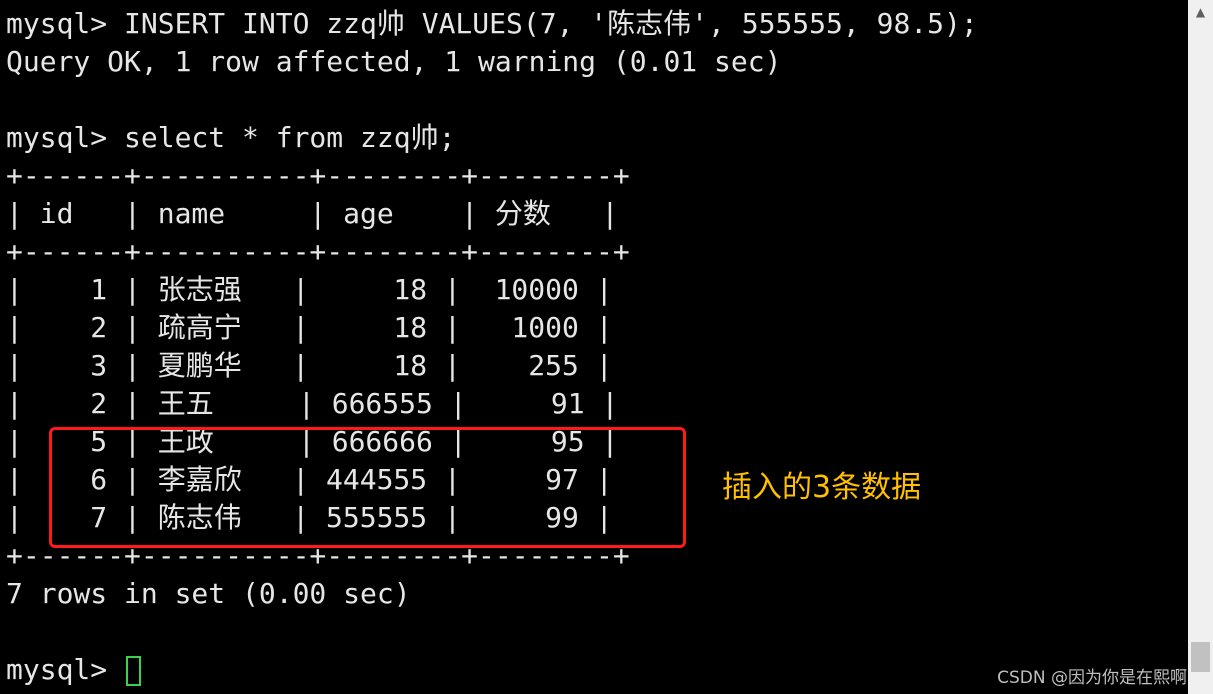 This screenshot has width=1213, height=694. What do you see at coordinates (65, 669) in the screenshot?
I see `mysql-prompt: mysql>` at bounding box center [65, 669].